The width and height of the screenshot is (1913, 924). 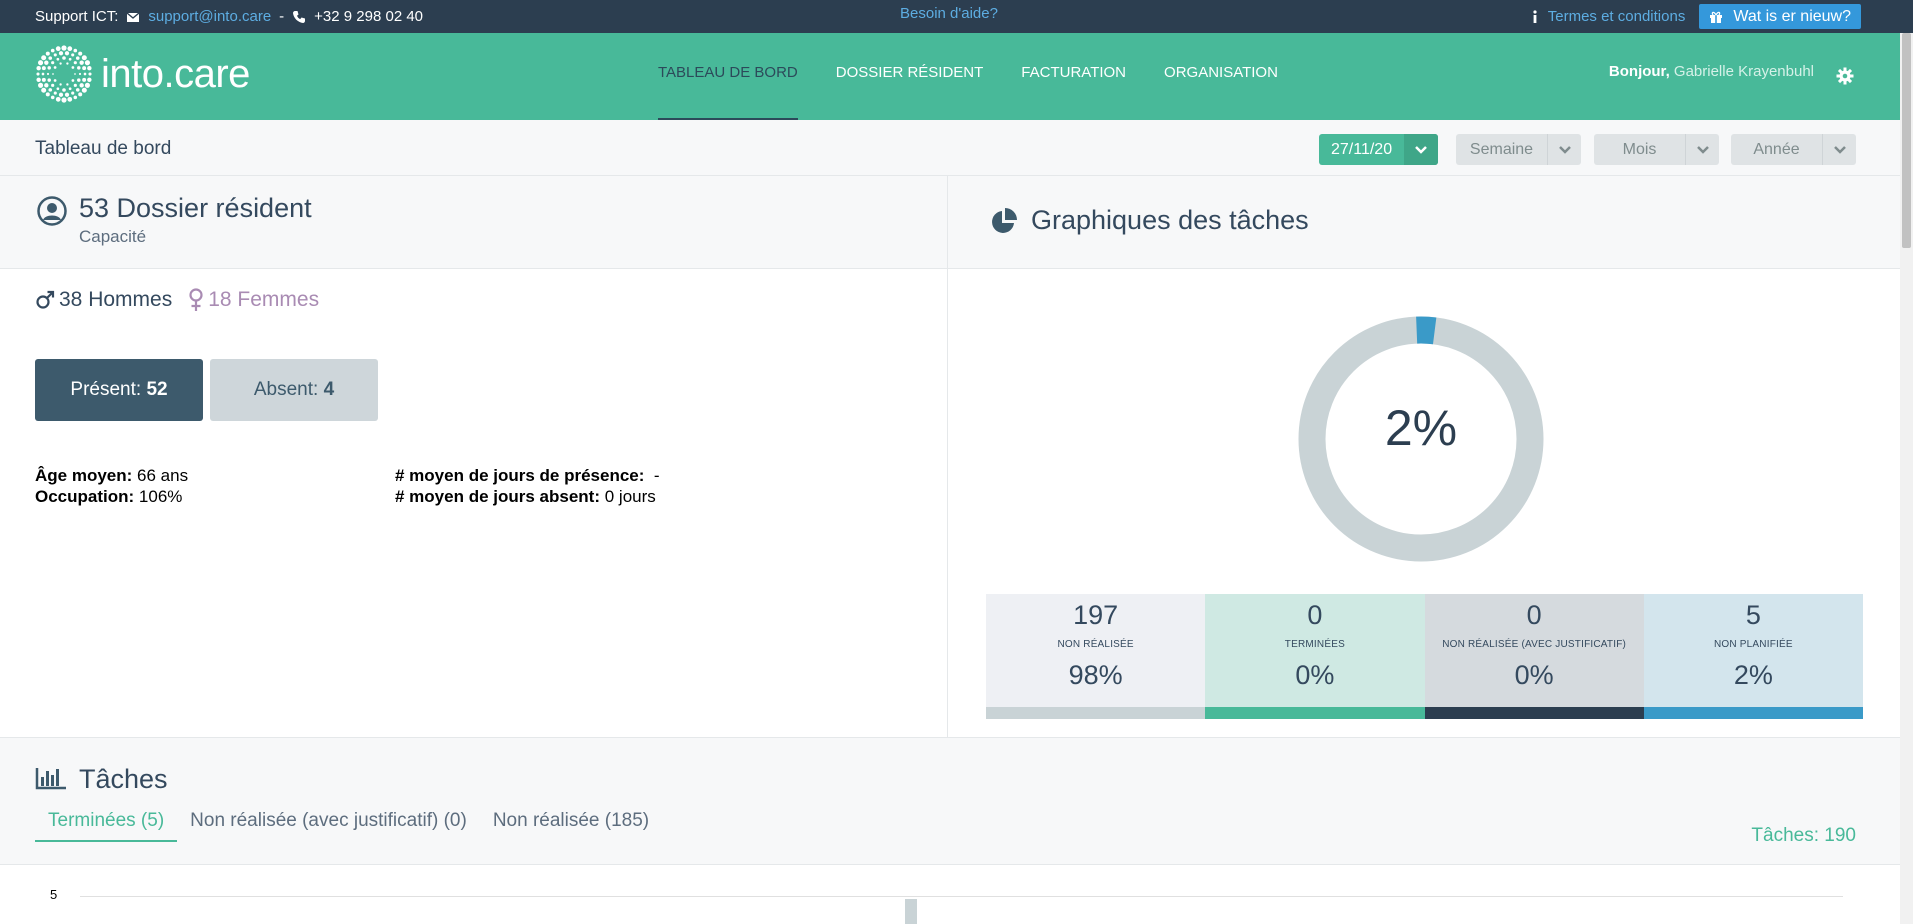 What do you see at coordinates (1221, 76) in the screenshot?
I see `nav-item-organisation: ORGANISATION` at bounding box center [1221, 76].